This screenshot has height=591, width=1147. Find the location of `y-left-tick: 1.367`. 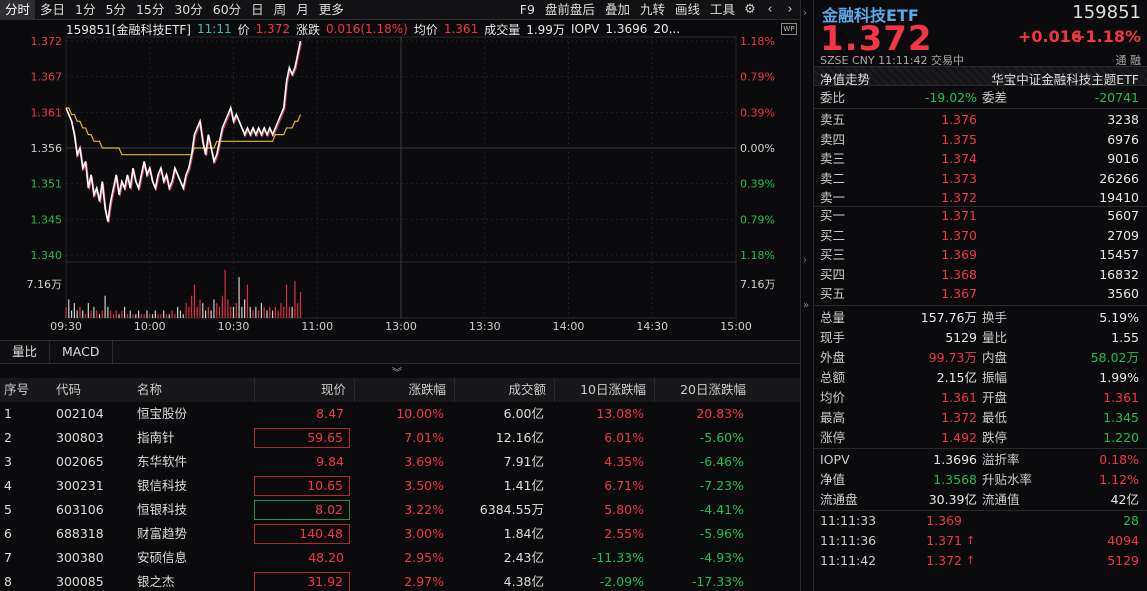

y-left-tick: 1.367 is located at coordinates (47, 77).